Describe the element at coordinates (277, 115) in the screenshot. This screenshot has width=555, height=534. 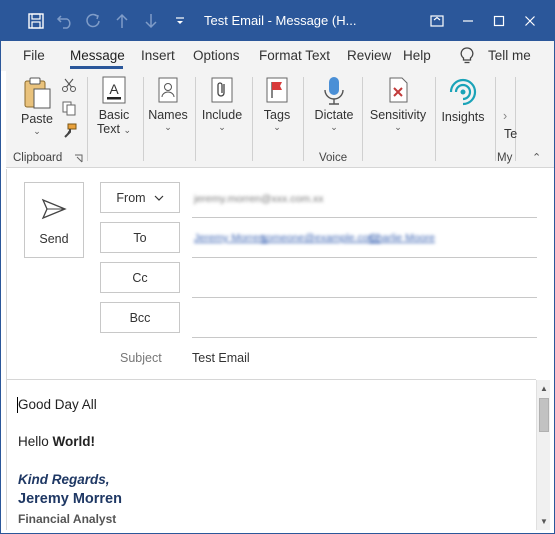
I see `tags-label: Tags` at that location.